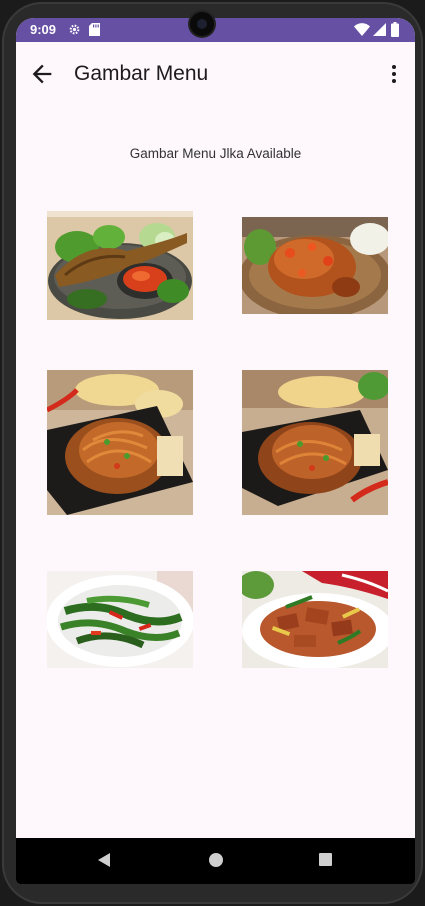 This screenshot has height=906, width=425. I want to click on overflow-menu-button, so click(394, 74).